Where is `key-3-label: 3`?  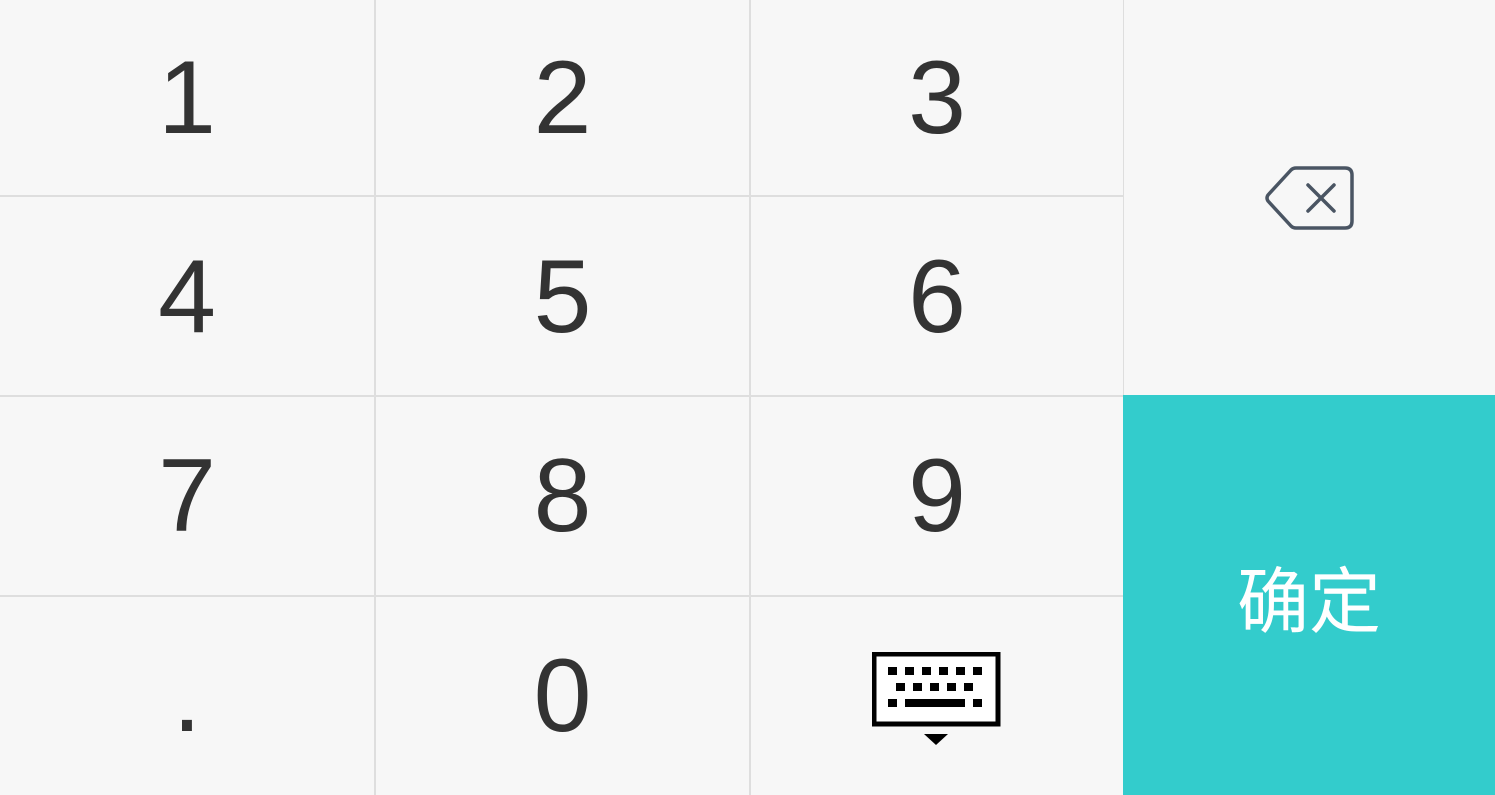
key-3-label: 3 is located at coordinates (937, 98).